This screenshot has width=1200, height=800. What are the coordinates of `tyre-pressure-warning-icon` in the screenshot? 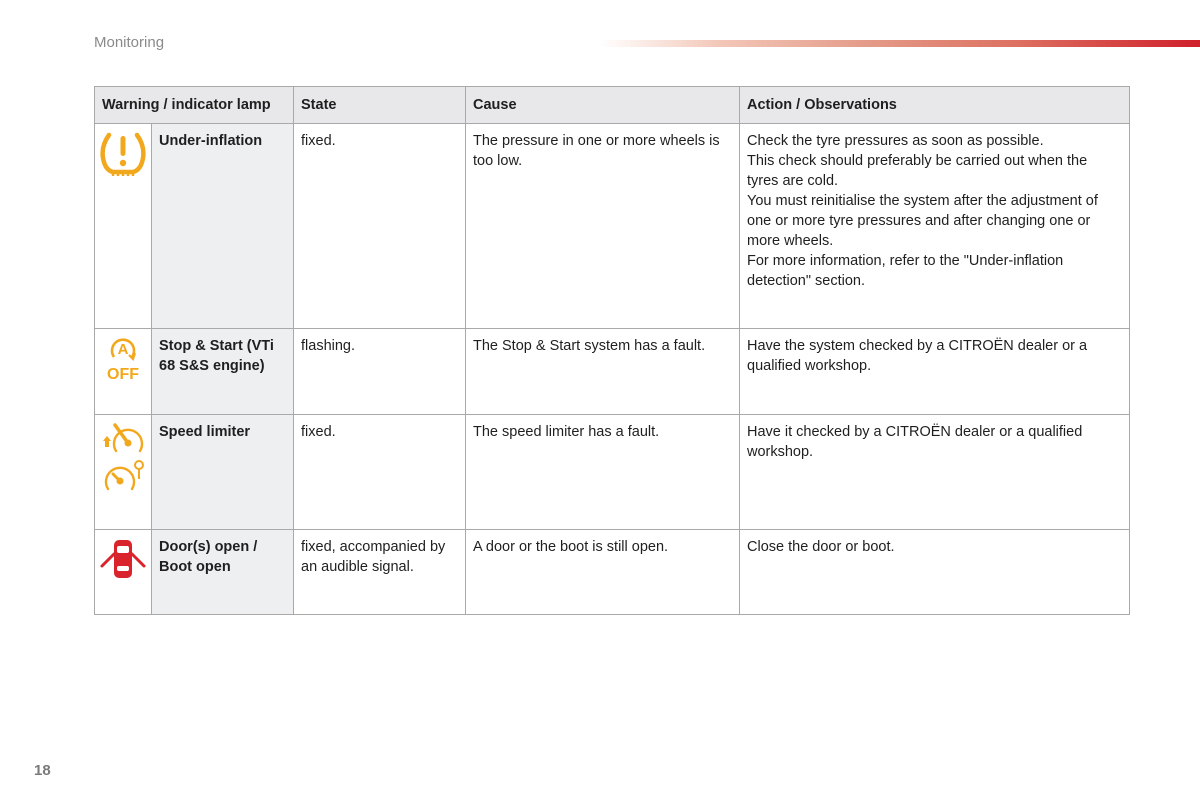 It's located at (123, 154).